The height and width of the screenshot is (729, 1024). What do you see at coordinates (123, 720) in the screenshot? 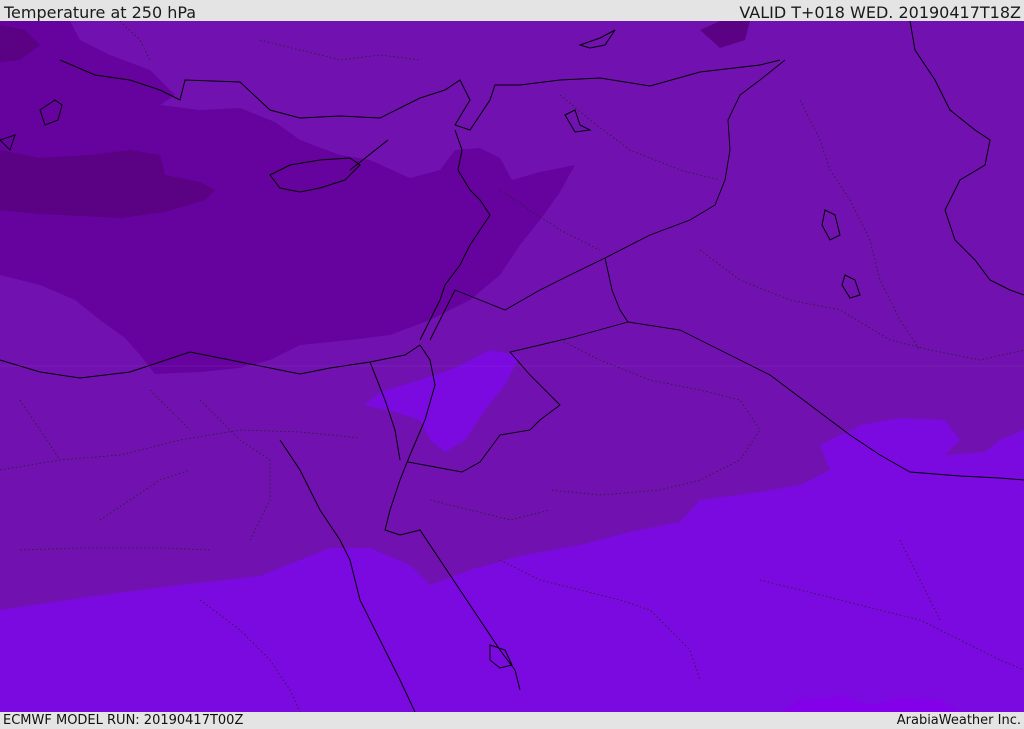
I see `model-run: ECMWF MODEL RUN: 20190417T00Z` at bounding box center [123, 720].